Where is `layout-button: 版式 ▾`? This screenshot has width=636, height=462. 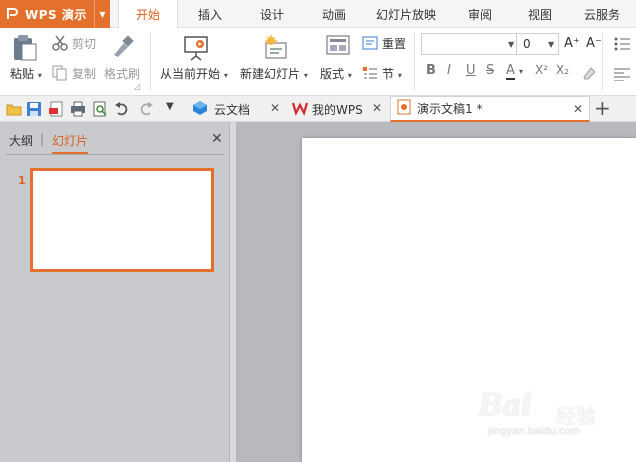 layout-button: 版式 ▾ is located at coordinates (336, 73).